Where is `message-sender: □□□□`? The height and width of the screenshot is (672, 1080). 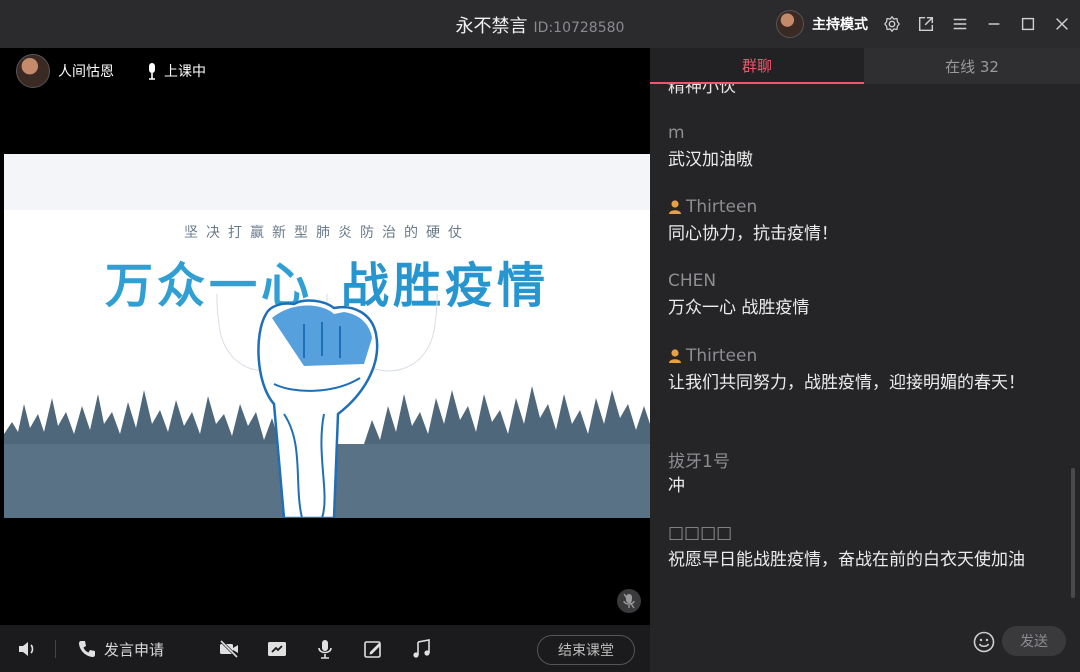
message-sender: □□□□ is located at coordinates (863, 533).